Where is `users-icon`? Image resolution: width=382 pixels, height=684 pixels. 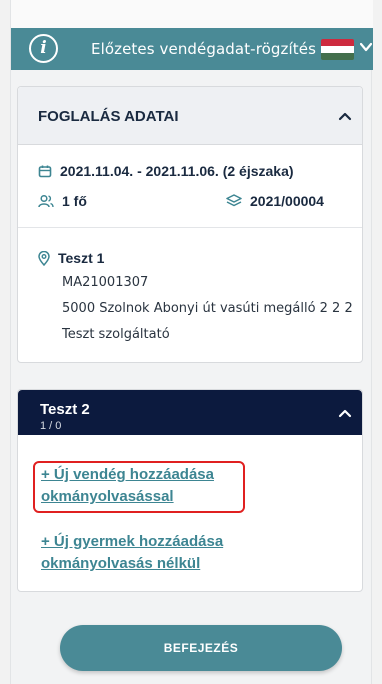
users-icon is located at coordinates (46, 201).